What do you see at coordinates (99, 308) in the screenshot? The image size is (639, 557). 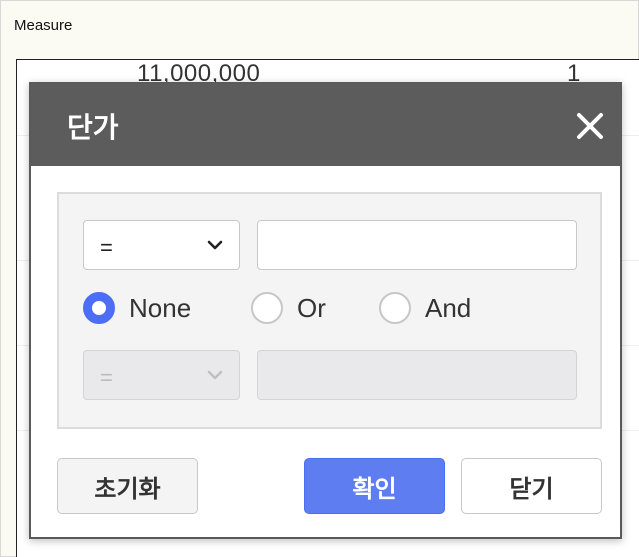 I see `radio-none-dot` at bounding box center [99, 308].